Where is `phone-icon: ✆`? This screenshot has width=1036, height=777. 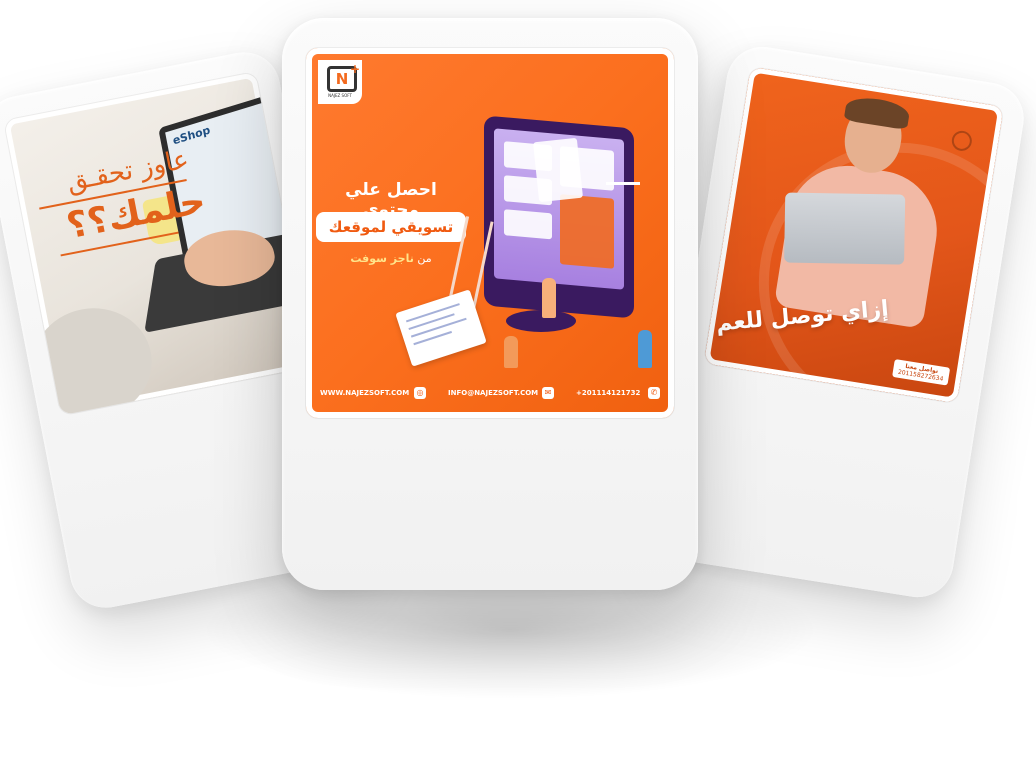
phone-icon: ✆ is located at coordinates (654, 393).